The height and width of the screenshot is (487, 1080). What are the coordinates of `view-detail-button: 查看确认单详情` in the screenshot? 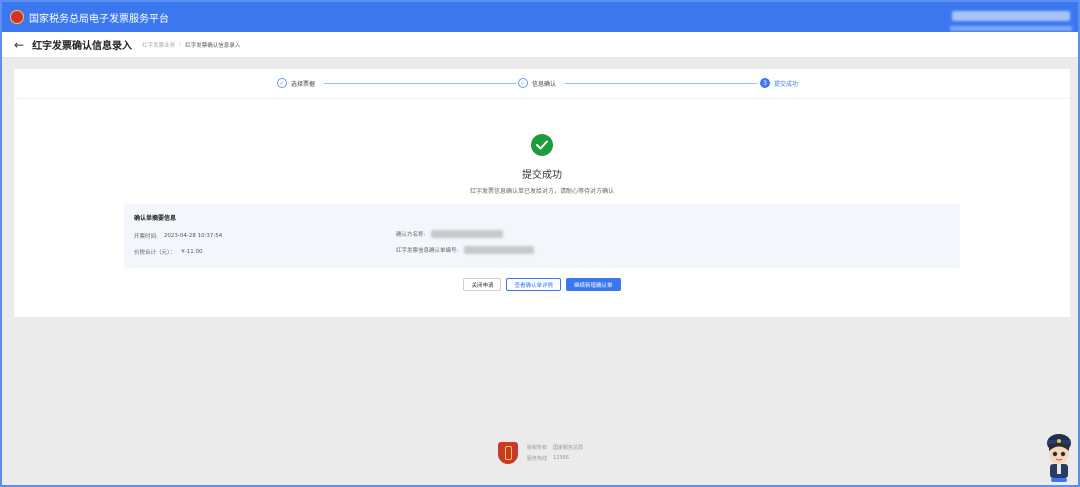 It's located at (533, 284).